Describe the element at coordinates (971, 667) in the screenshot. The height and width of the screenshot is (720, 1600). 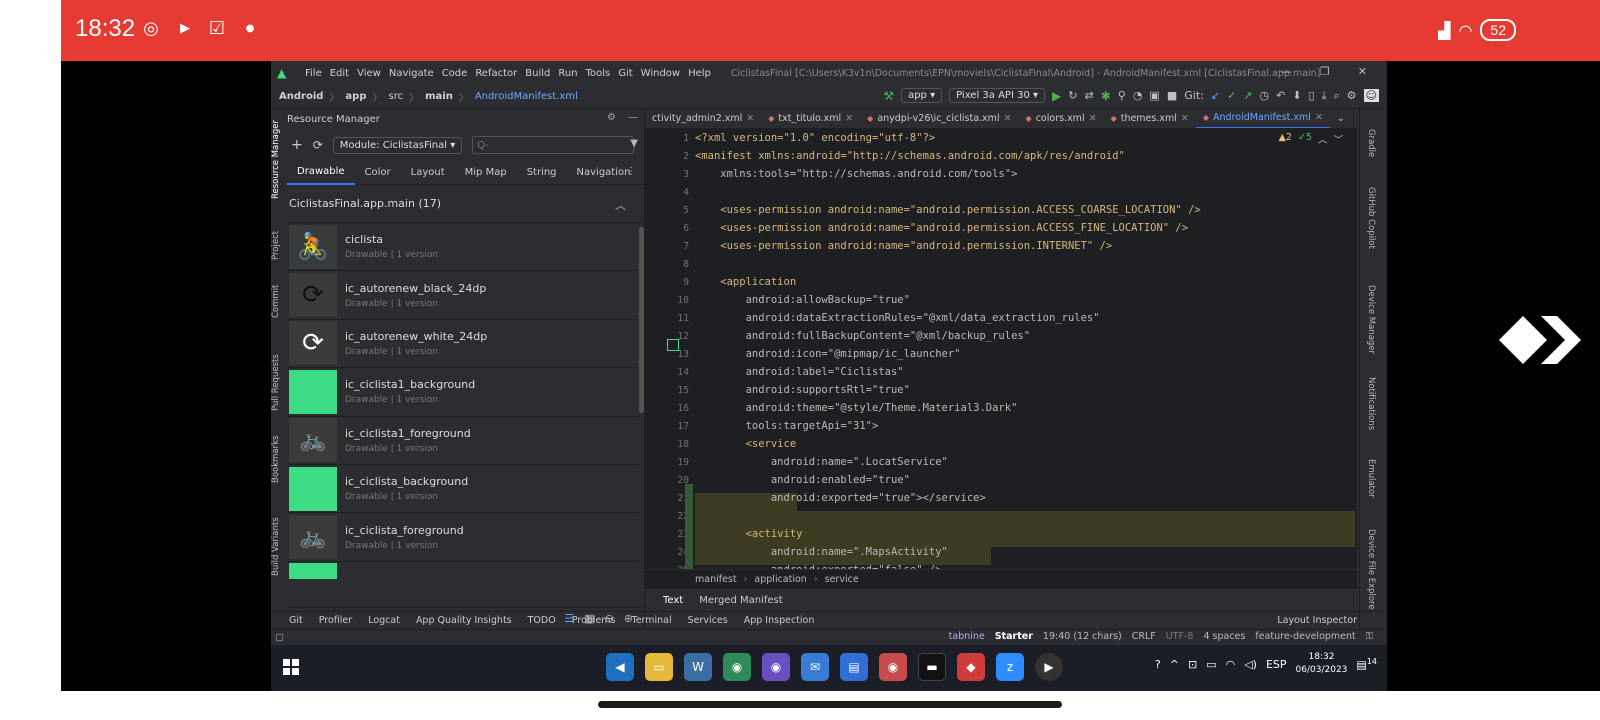
I see `anydesk-icon: ◆` at that location.